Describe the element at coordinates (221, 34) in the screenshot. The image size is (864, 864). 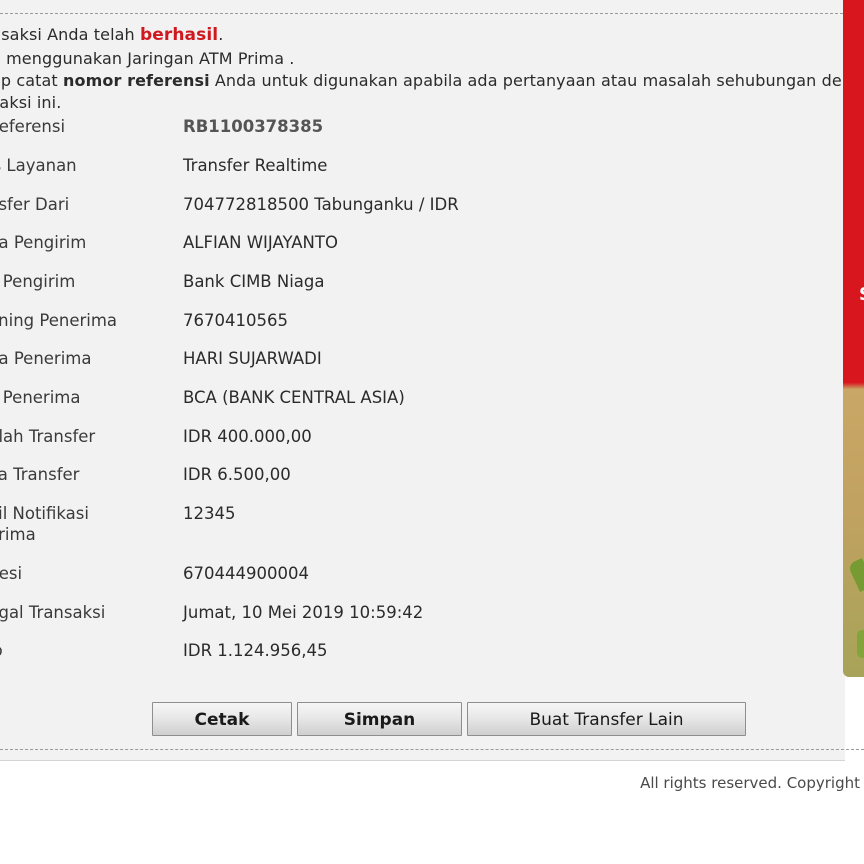
I see `success-text-suffix: .` at that location.